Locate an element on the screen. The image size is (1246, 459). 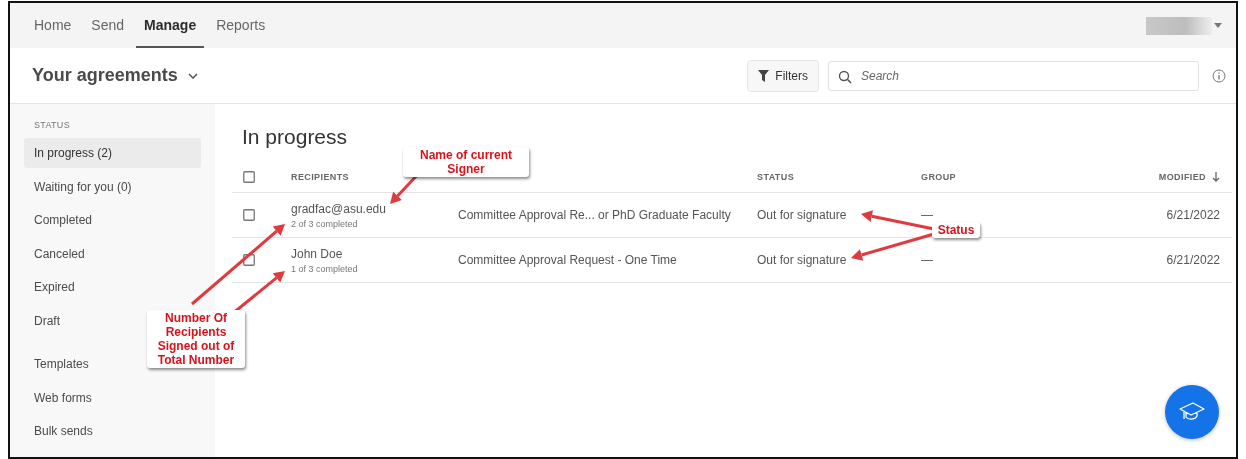
info-icon is located at coordinates (1219, 75).